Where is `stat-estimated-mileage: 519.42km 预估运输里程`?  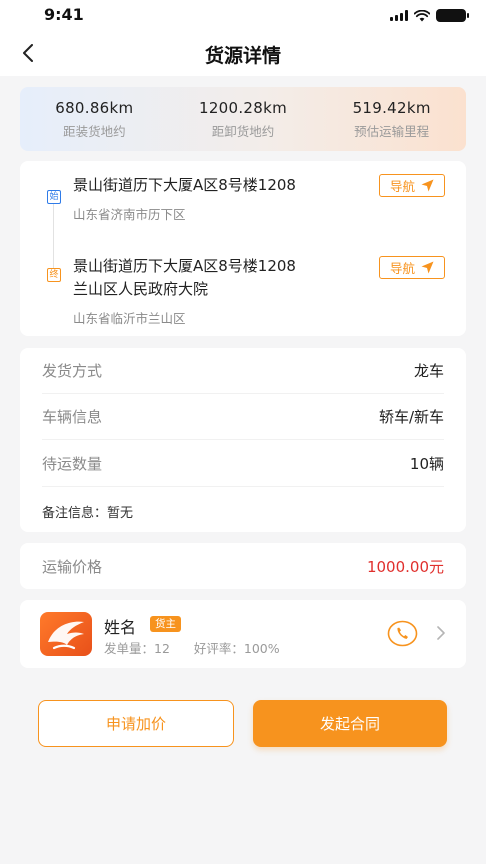 stat-estimated-mileage: 519.42km 预估运输里程 is located at coordinates (391, 119).